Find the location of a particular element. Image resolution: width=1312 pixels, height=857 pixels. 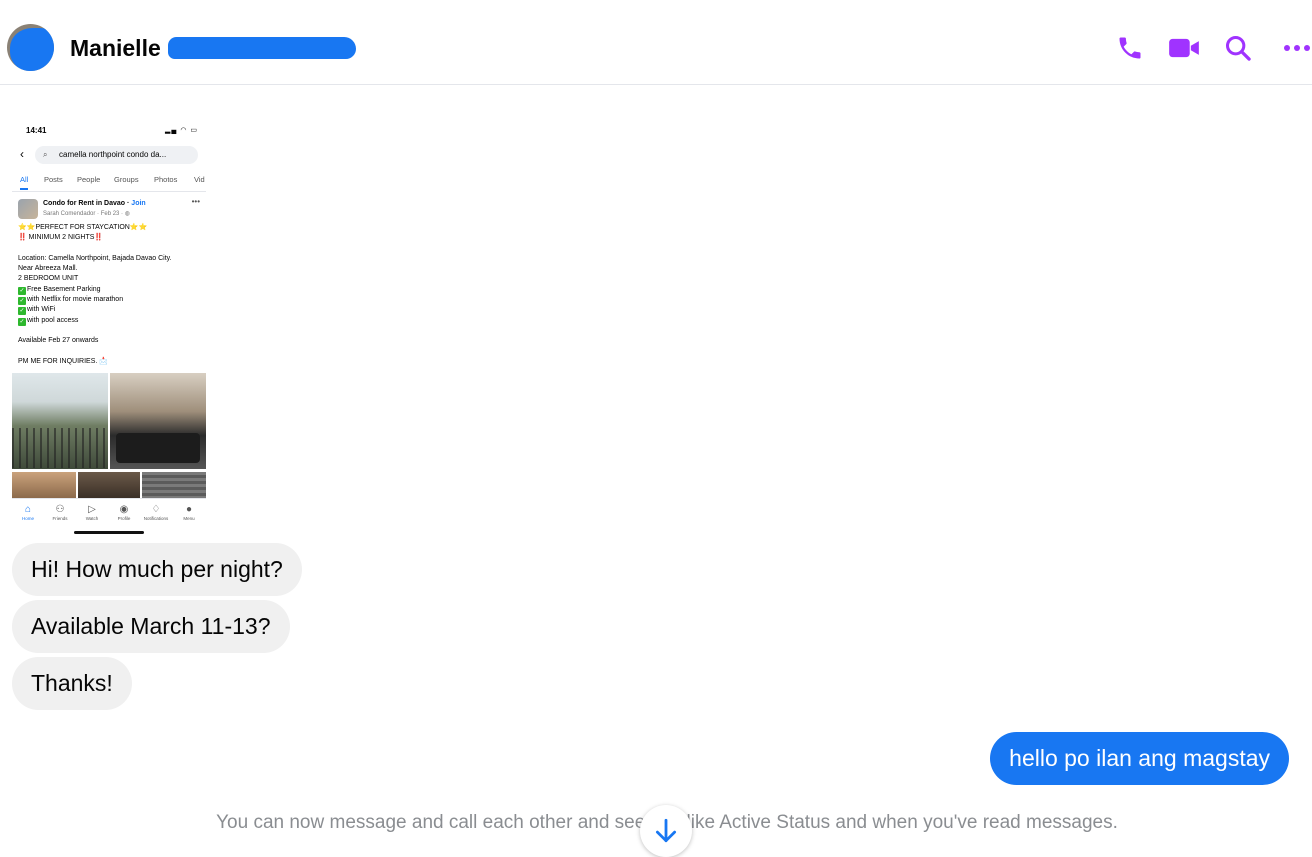

video-camera-icon is located at coordinates (1184, 48).